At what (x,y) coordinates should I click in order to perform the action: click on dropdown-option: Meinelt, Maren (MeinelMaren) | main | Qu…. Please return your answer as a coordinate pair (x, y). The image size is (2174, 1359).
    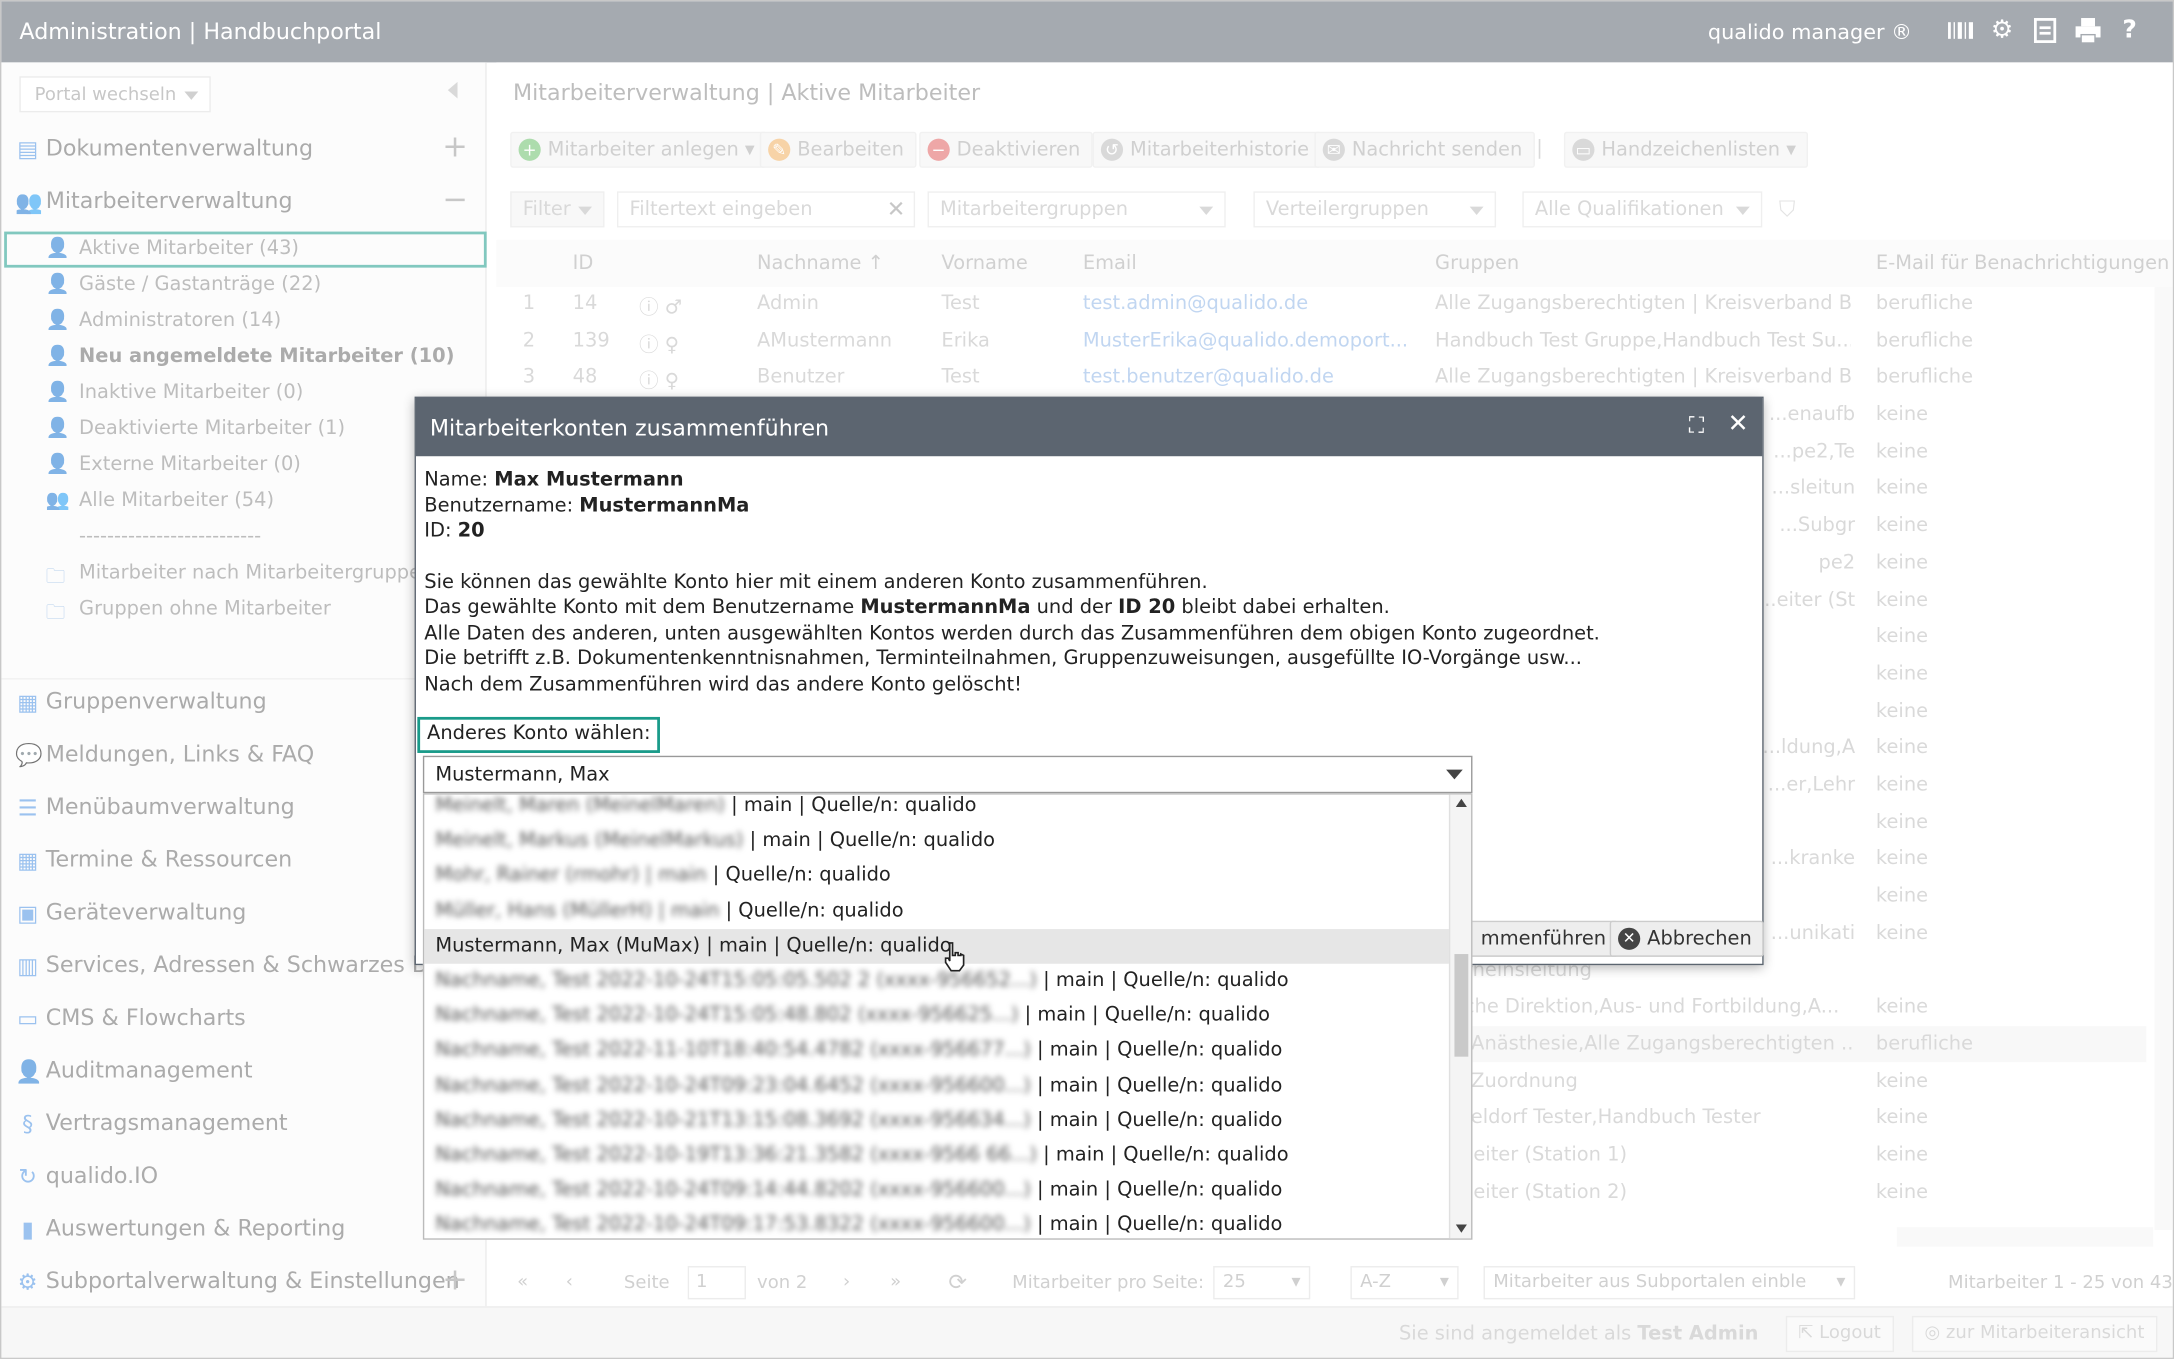
    Looking at the image, I should click on (937, 809).